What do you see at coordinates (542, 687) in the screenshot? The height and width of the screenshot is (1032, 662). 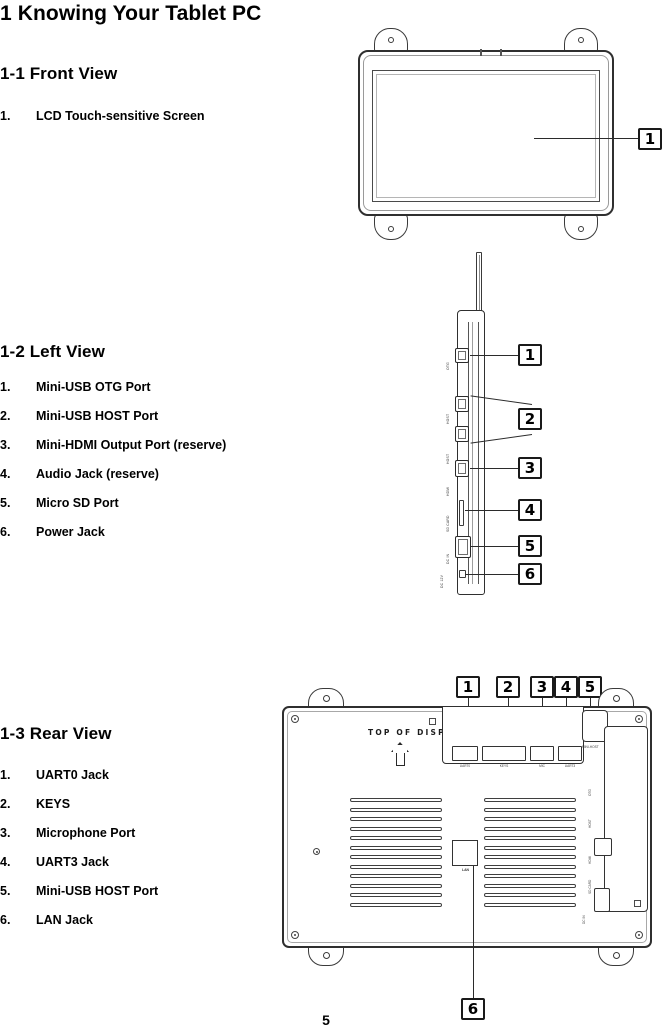 I see `callout-3: 3` at bounding box center [542, 687].